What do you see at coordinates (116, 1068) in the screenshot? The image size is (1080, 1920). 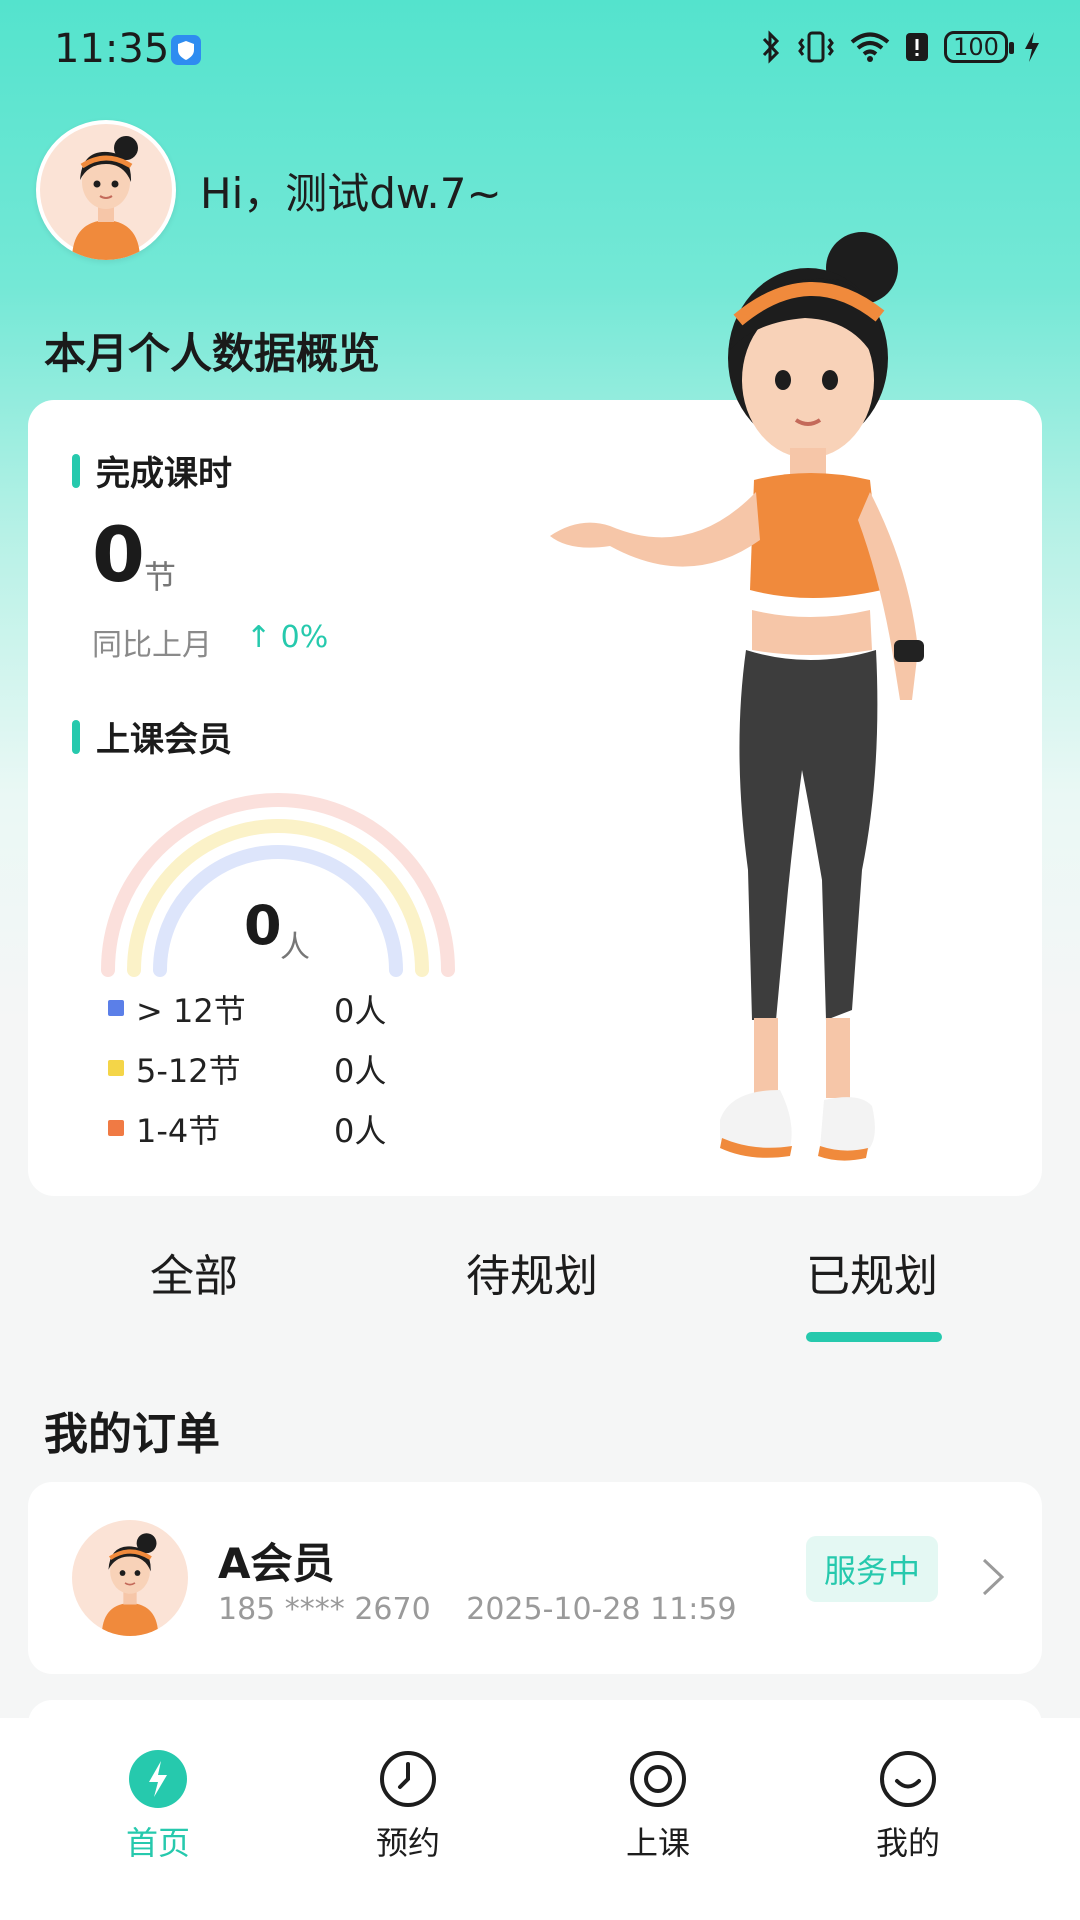 I see `legend-dot-yellow` at bounding box center [116, 1068].